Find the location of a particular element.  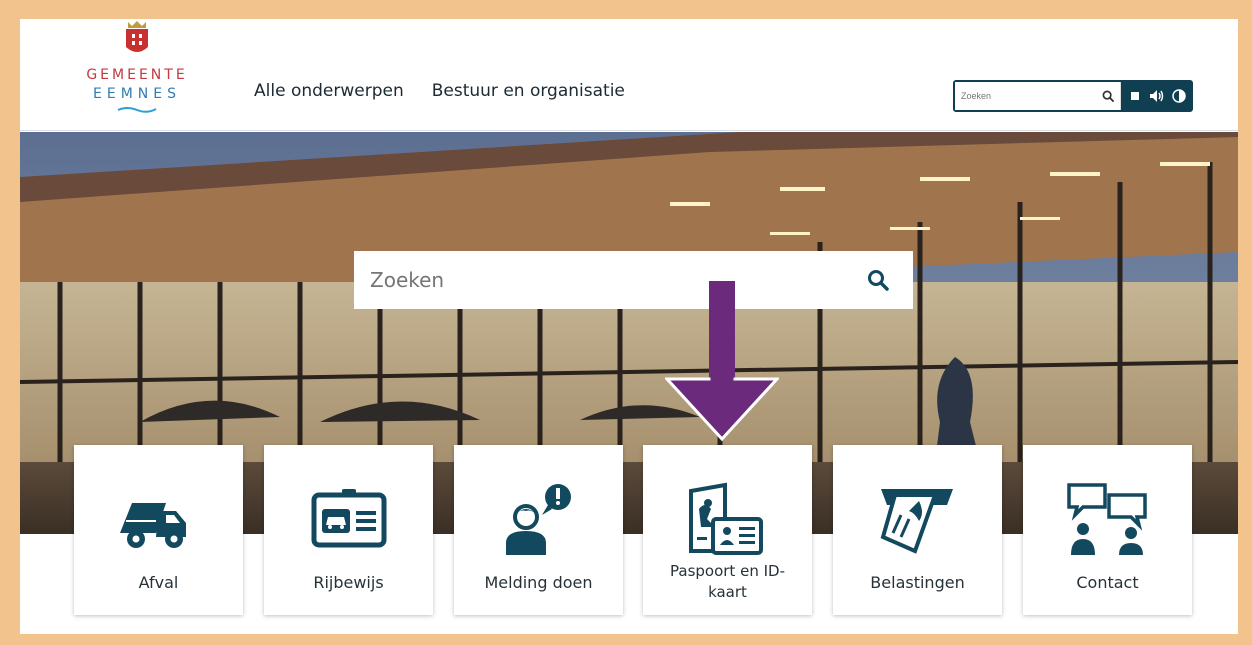

garbage-truck-icon is located at coordinates (153, 525).